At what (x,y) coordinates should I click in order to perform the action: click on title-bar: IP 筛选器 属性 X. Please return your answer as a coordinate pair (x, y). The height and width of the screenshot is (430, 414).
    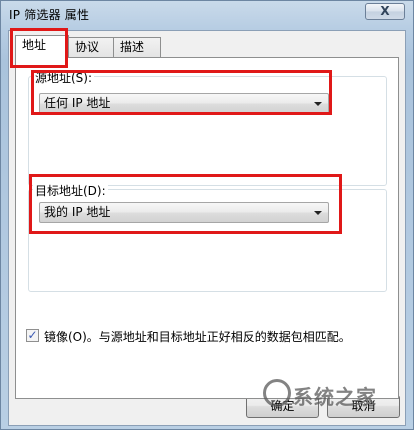
    Looking at the image, I should click on (207, 15).